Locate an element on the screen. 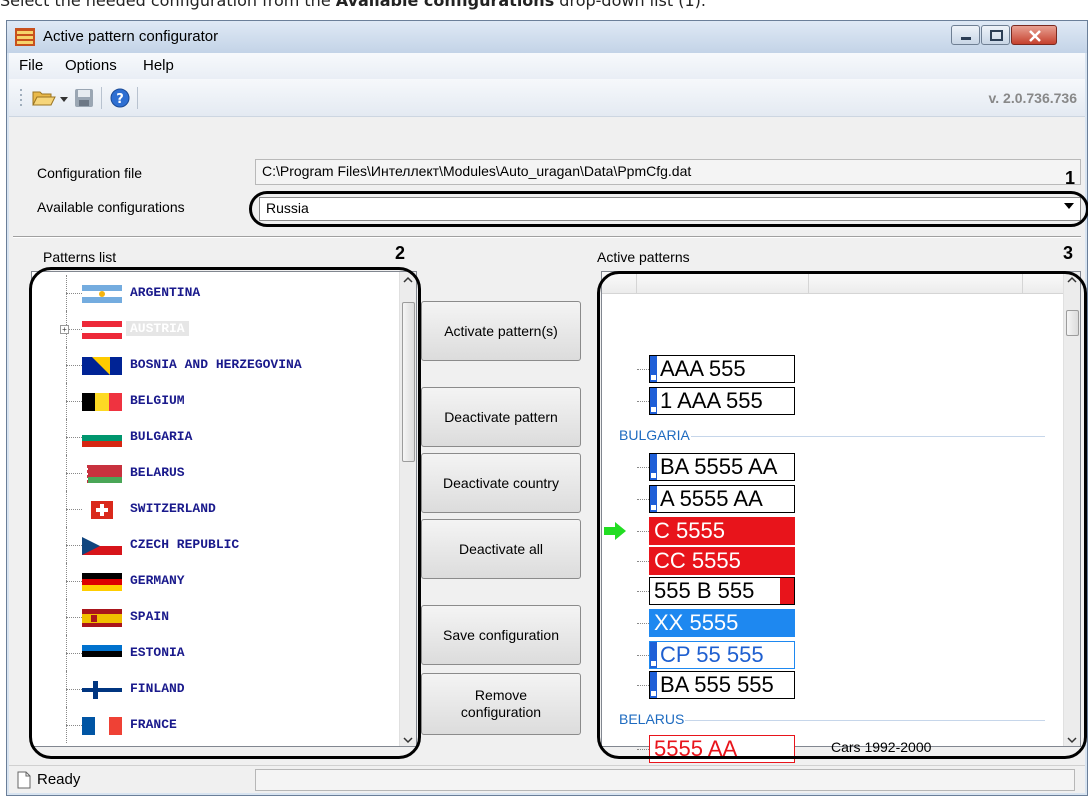 The width and height of the screenshot is (1088, 796). maximize-icon is located at coordinates (996, 35).